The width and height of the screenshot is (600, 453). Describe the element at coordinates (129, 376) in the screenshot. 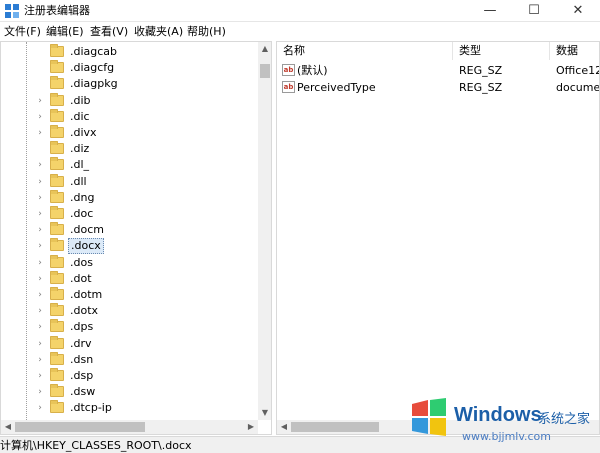

I see `tree-item: › .dsp` at that location.